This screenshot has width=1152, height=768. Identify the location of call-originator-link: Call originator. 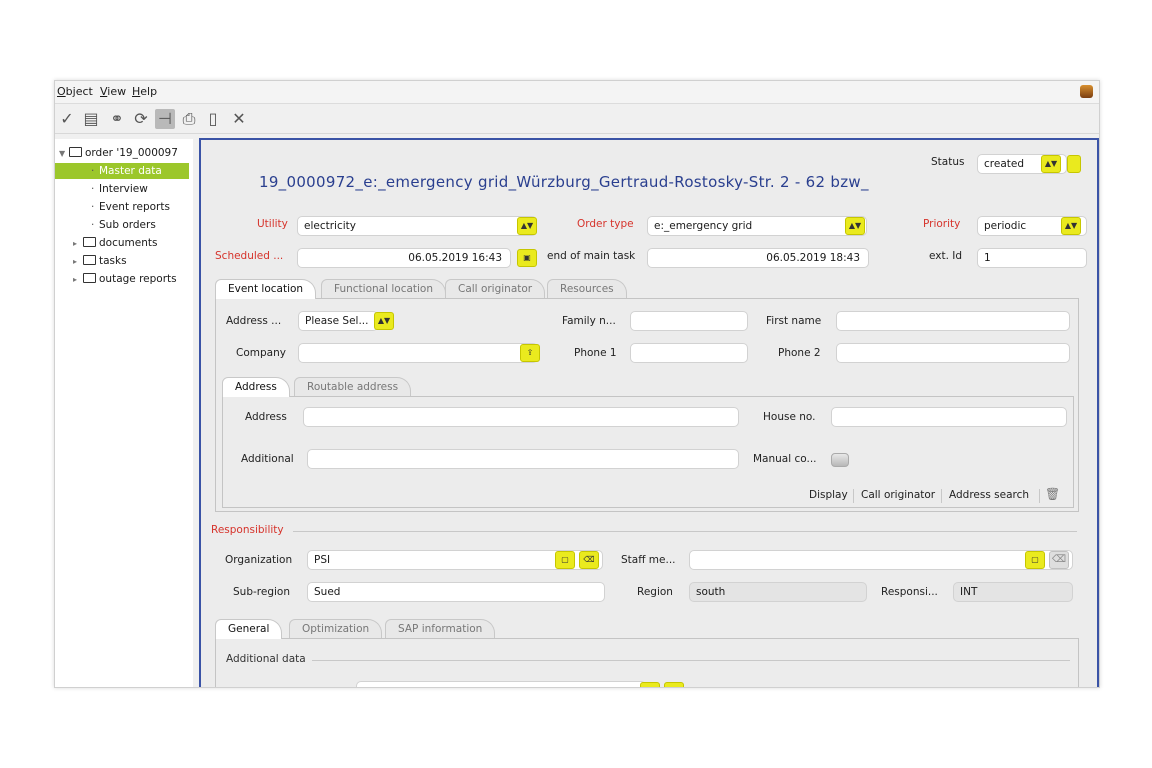
(898, 495).